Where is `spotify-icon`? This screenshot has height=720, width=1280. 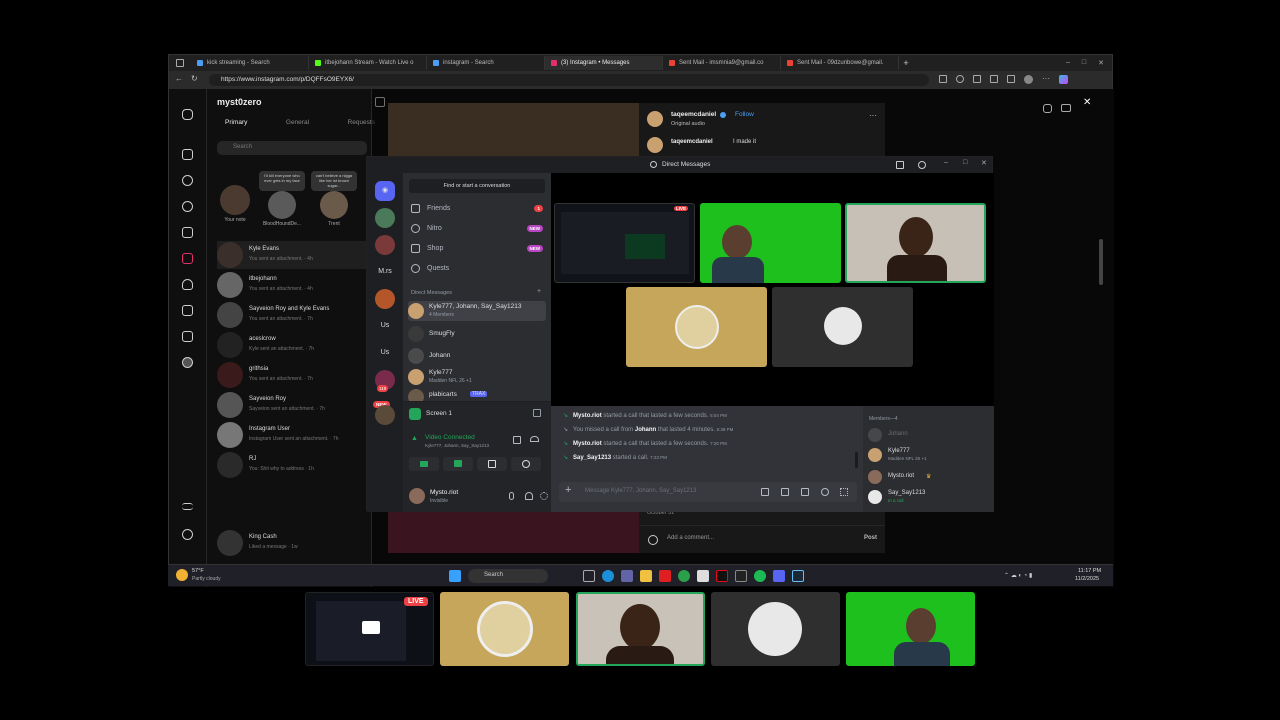
spotify-icon is located at coordinates (760, 576).